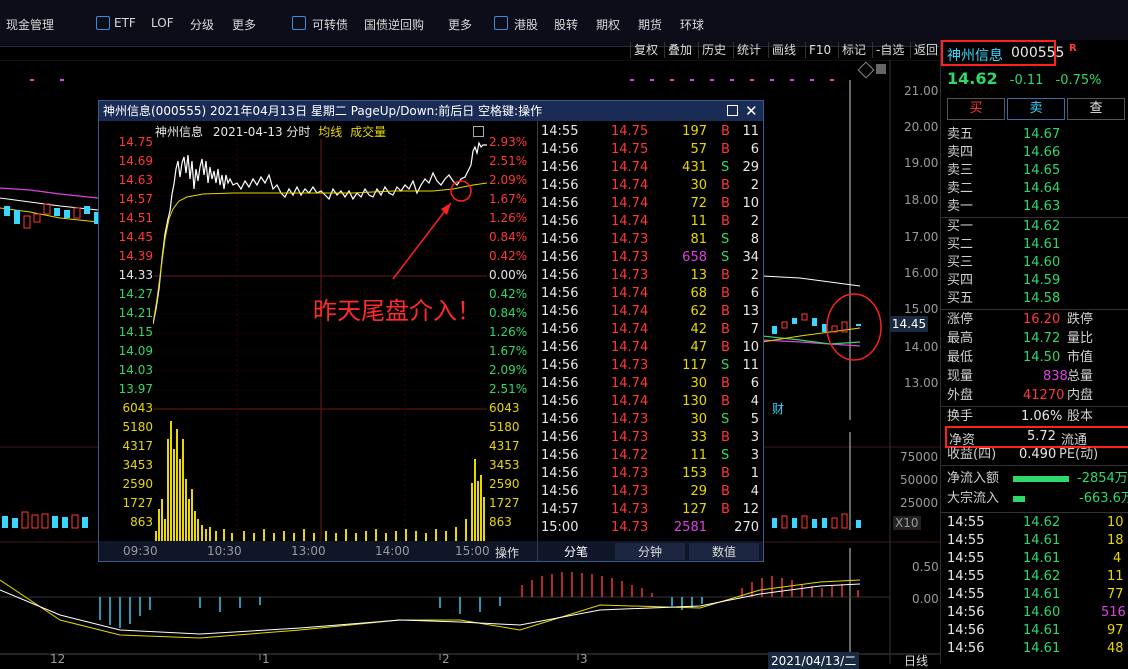 The height and width of the screenshot is (669, 1128). What do you see at coordinates (1020, 376) in the screenshot?
I see `stat-row: 现量 838 总量` at bounding box center [1020, 376].